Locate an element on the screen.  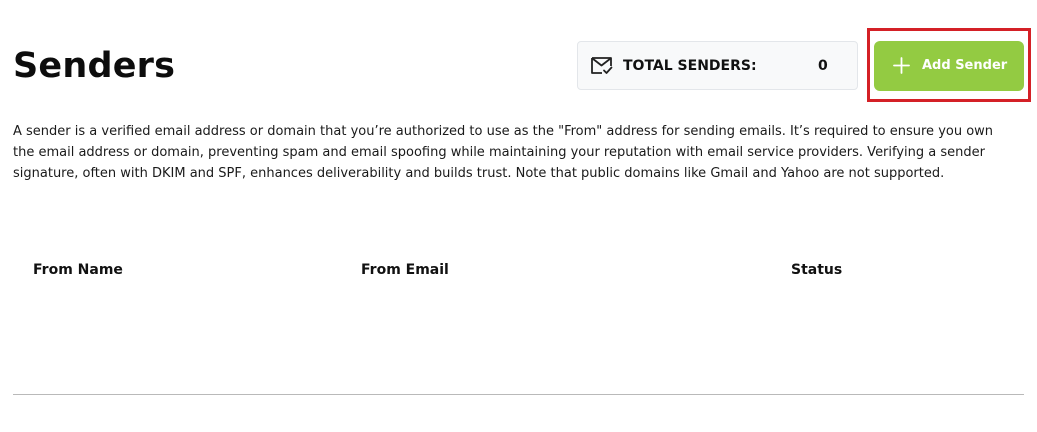
column-header-from-email: From Email is located at coordinates (405, 270).